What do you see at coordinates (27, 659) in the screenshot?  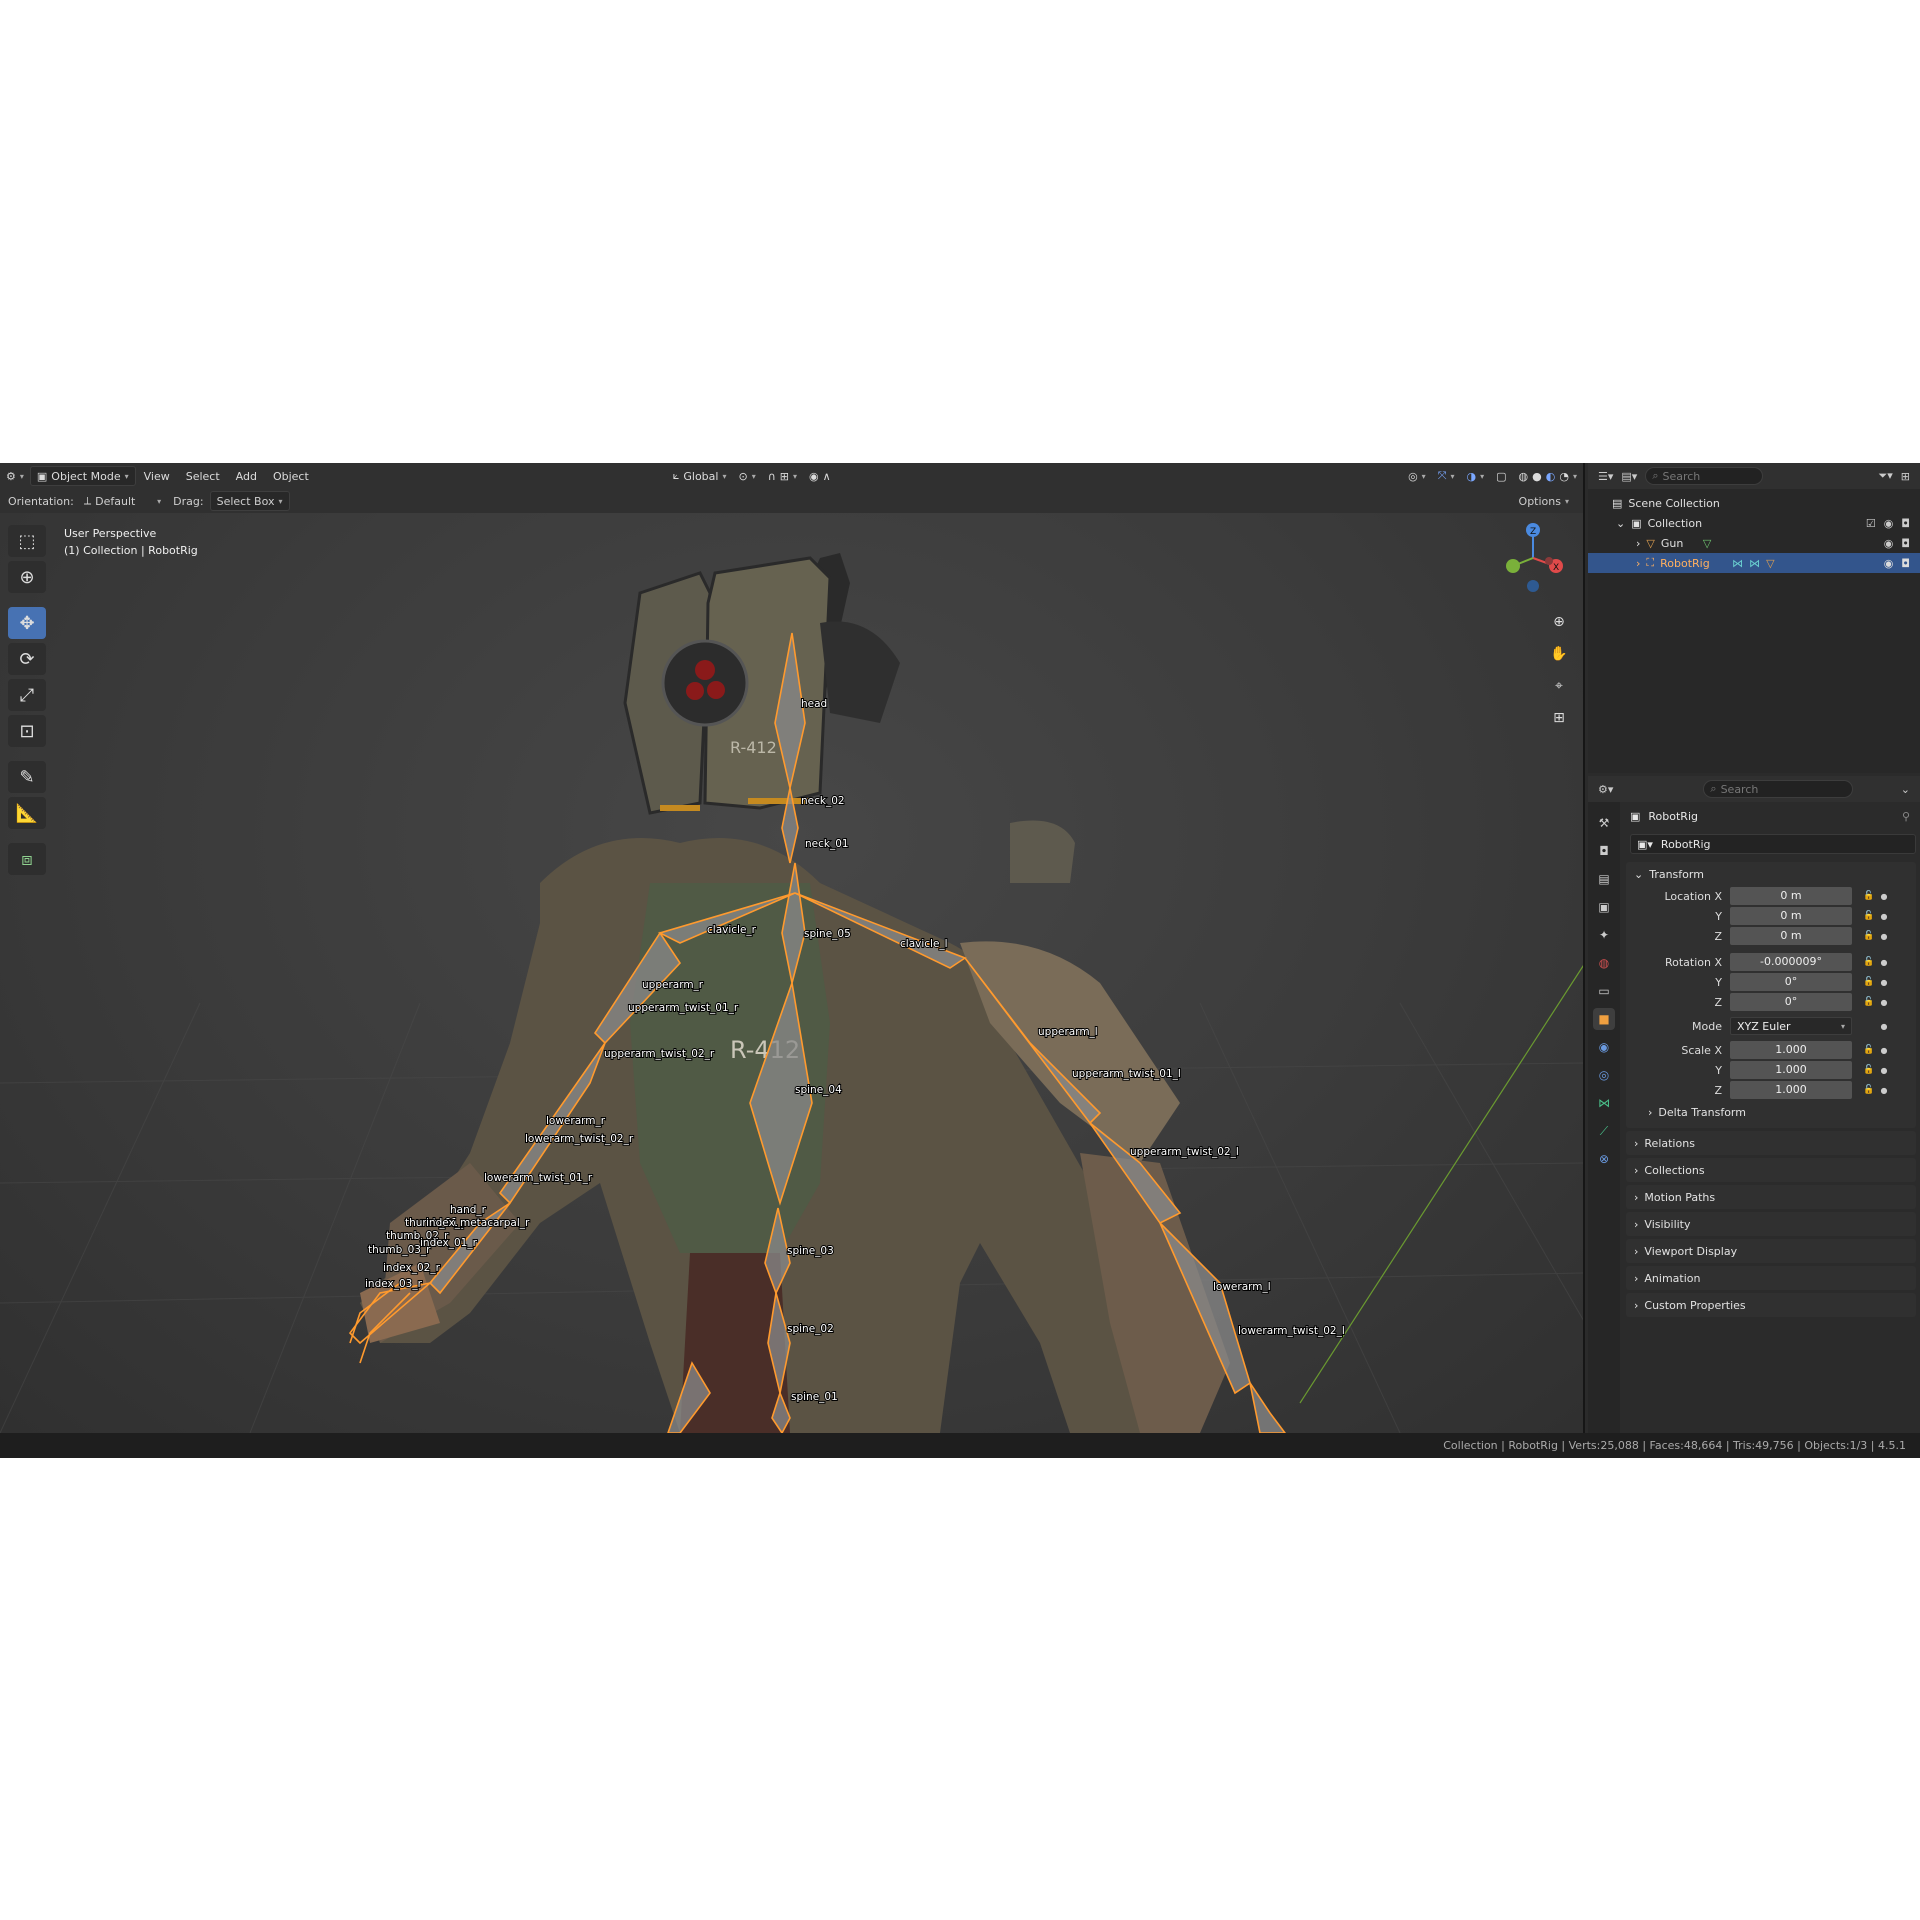 I see `rotate-tool: ⟳` at bounding box center [27, 659].